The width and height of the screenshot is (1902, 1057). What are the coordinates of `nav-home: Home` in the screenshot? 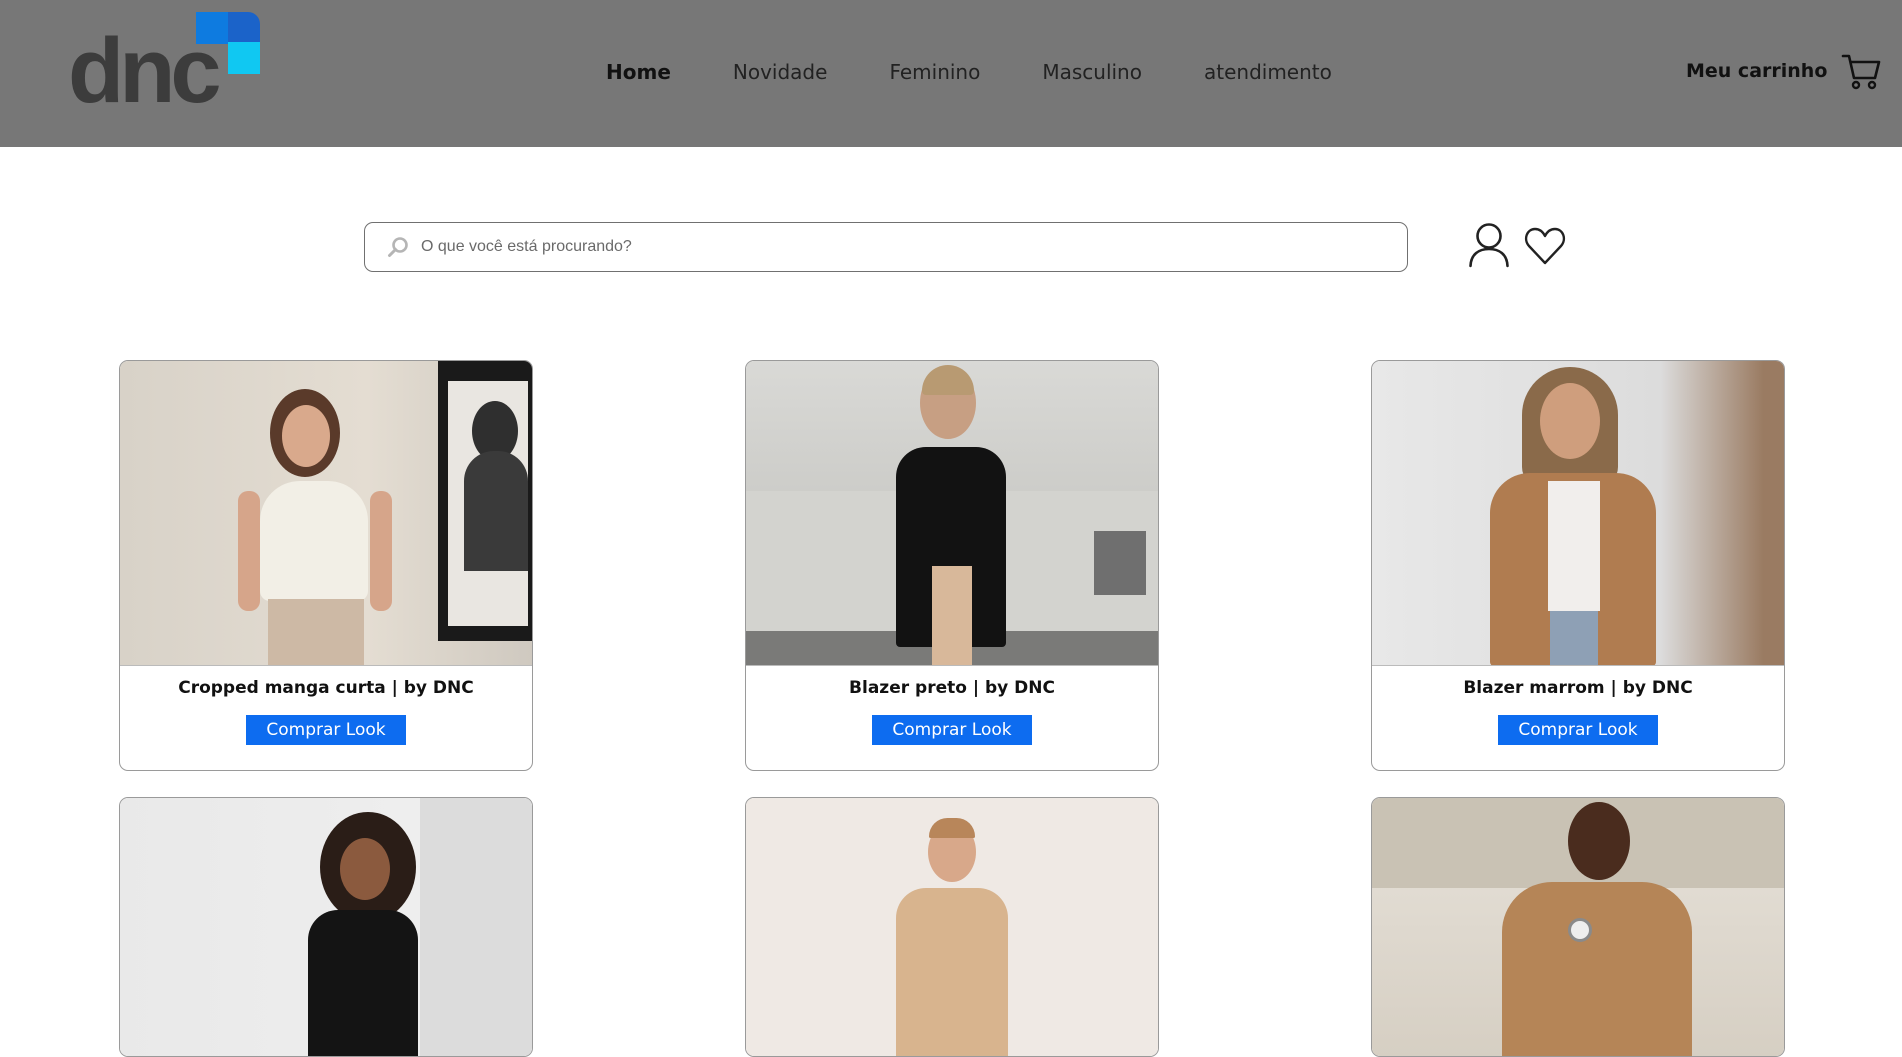 It's located at (638, 72).